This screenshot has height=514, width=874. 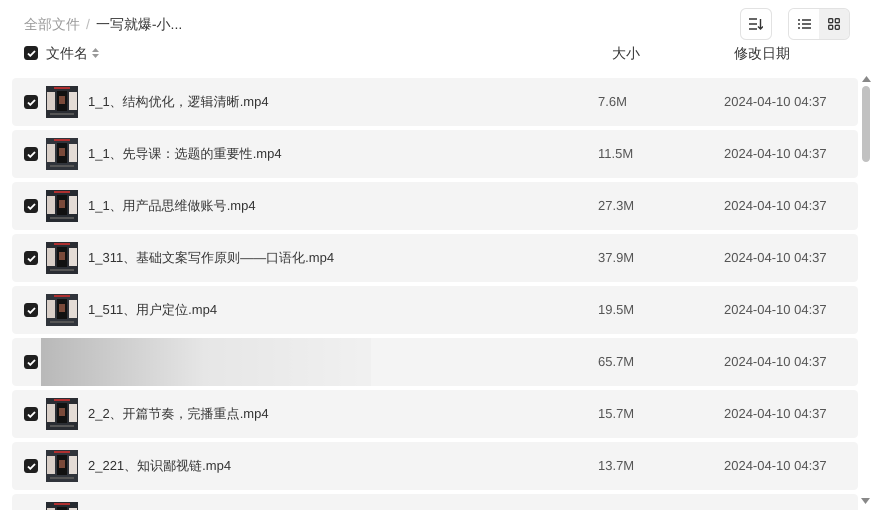 What do you see at coordinates (435, 362) in the screenshot?
I see `file-row: 65.7M 2024-04-10 04:37` at bounding box center [435, 362].